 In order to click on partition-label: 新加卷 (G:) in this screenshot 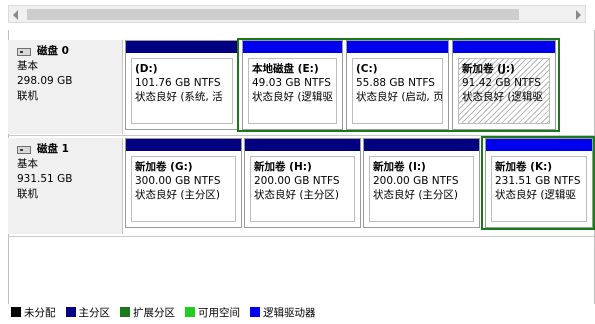, I will do `click(164, 167)`.